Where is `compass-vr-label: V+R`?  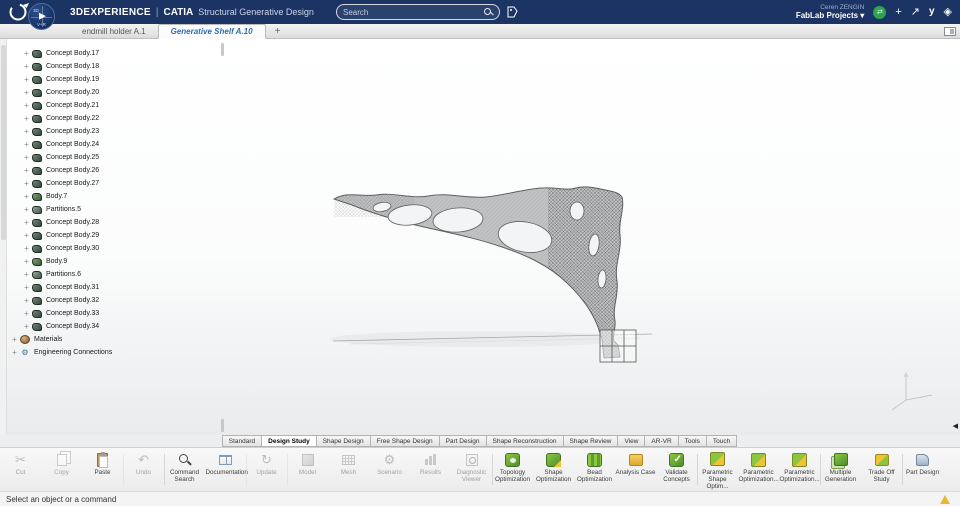
compass-vr-label: V+R is located at coordinates (41, 24).